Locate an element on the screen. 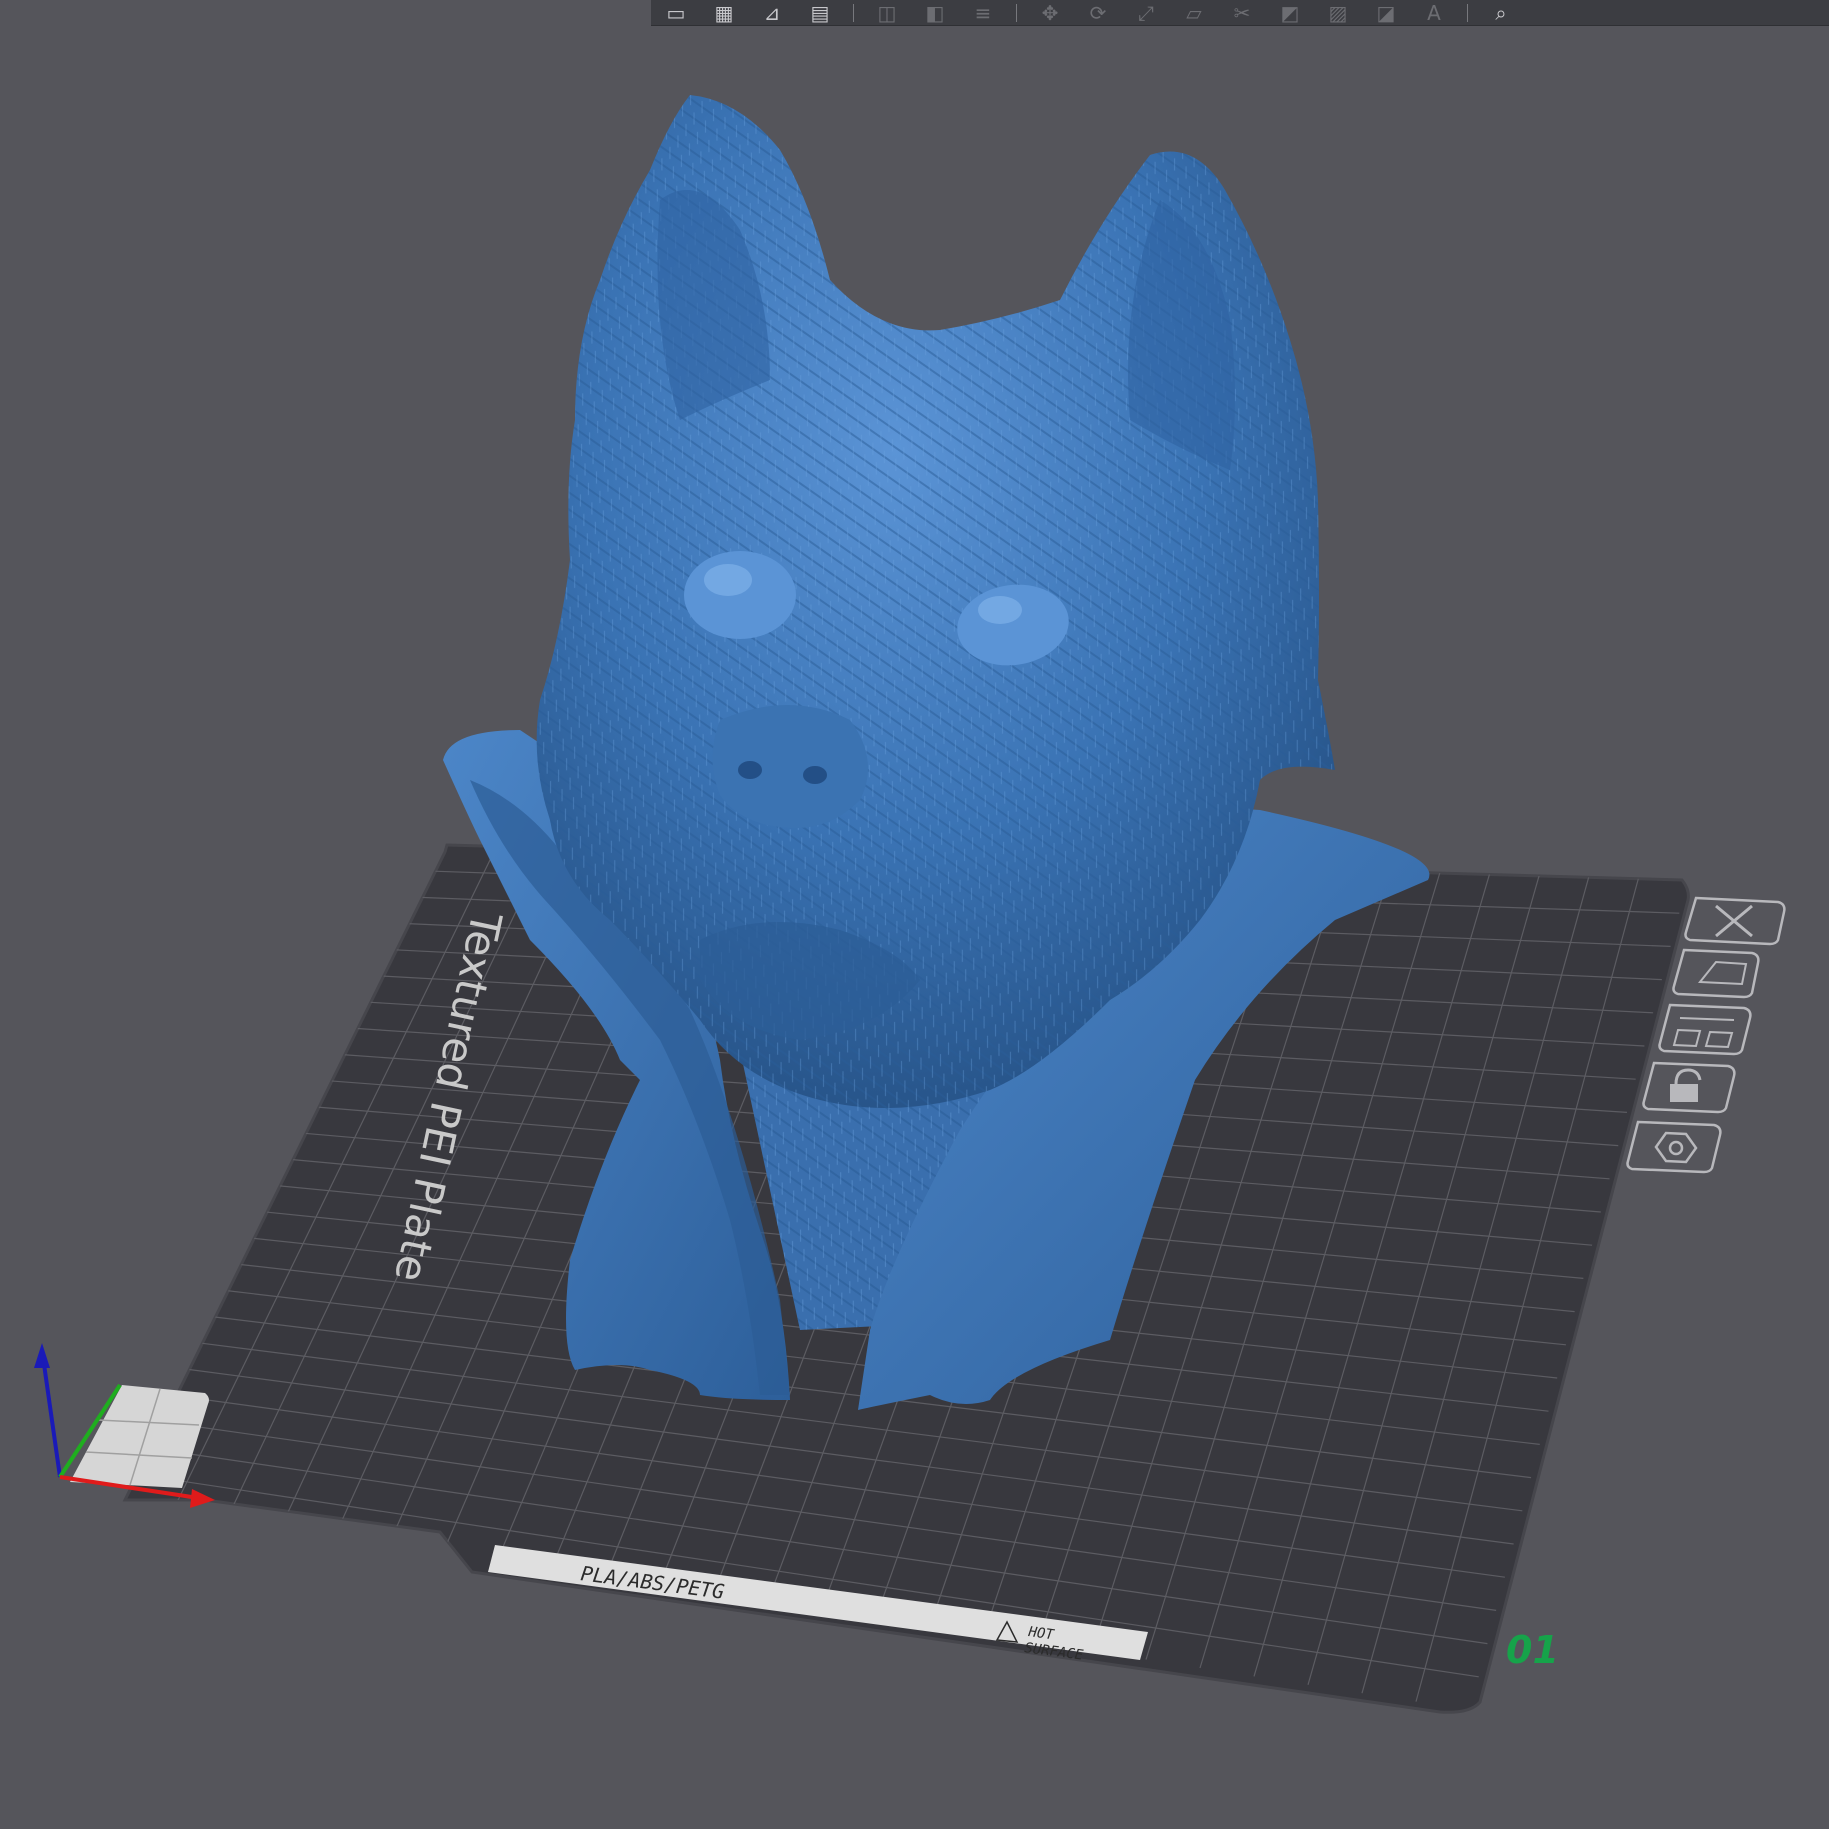  plate-number: 01 is located at coordinates (1532, 1650).